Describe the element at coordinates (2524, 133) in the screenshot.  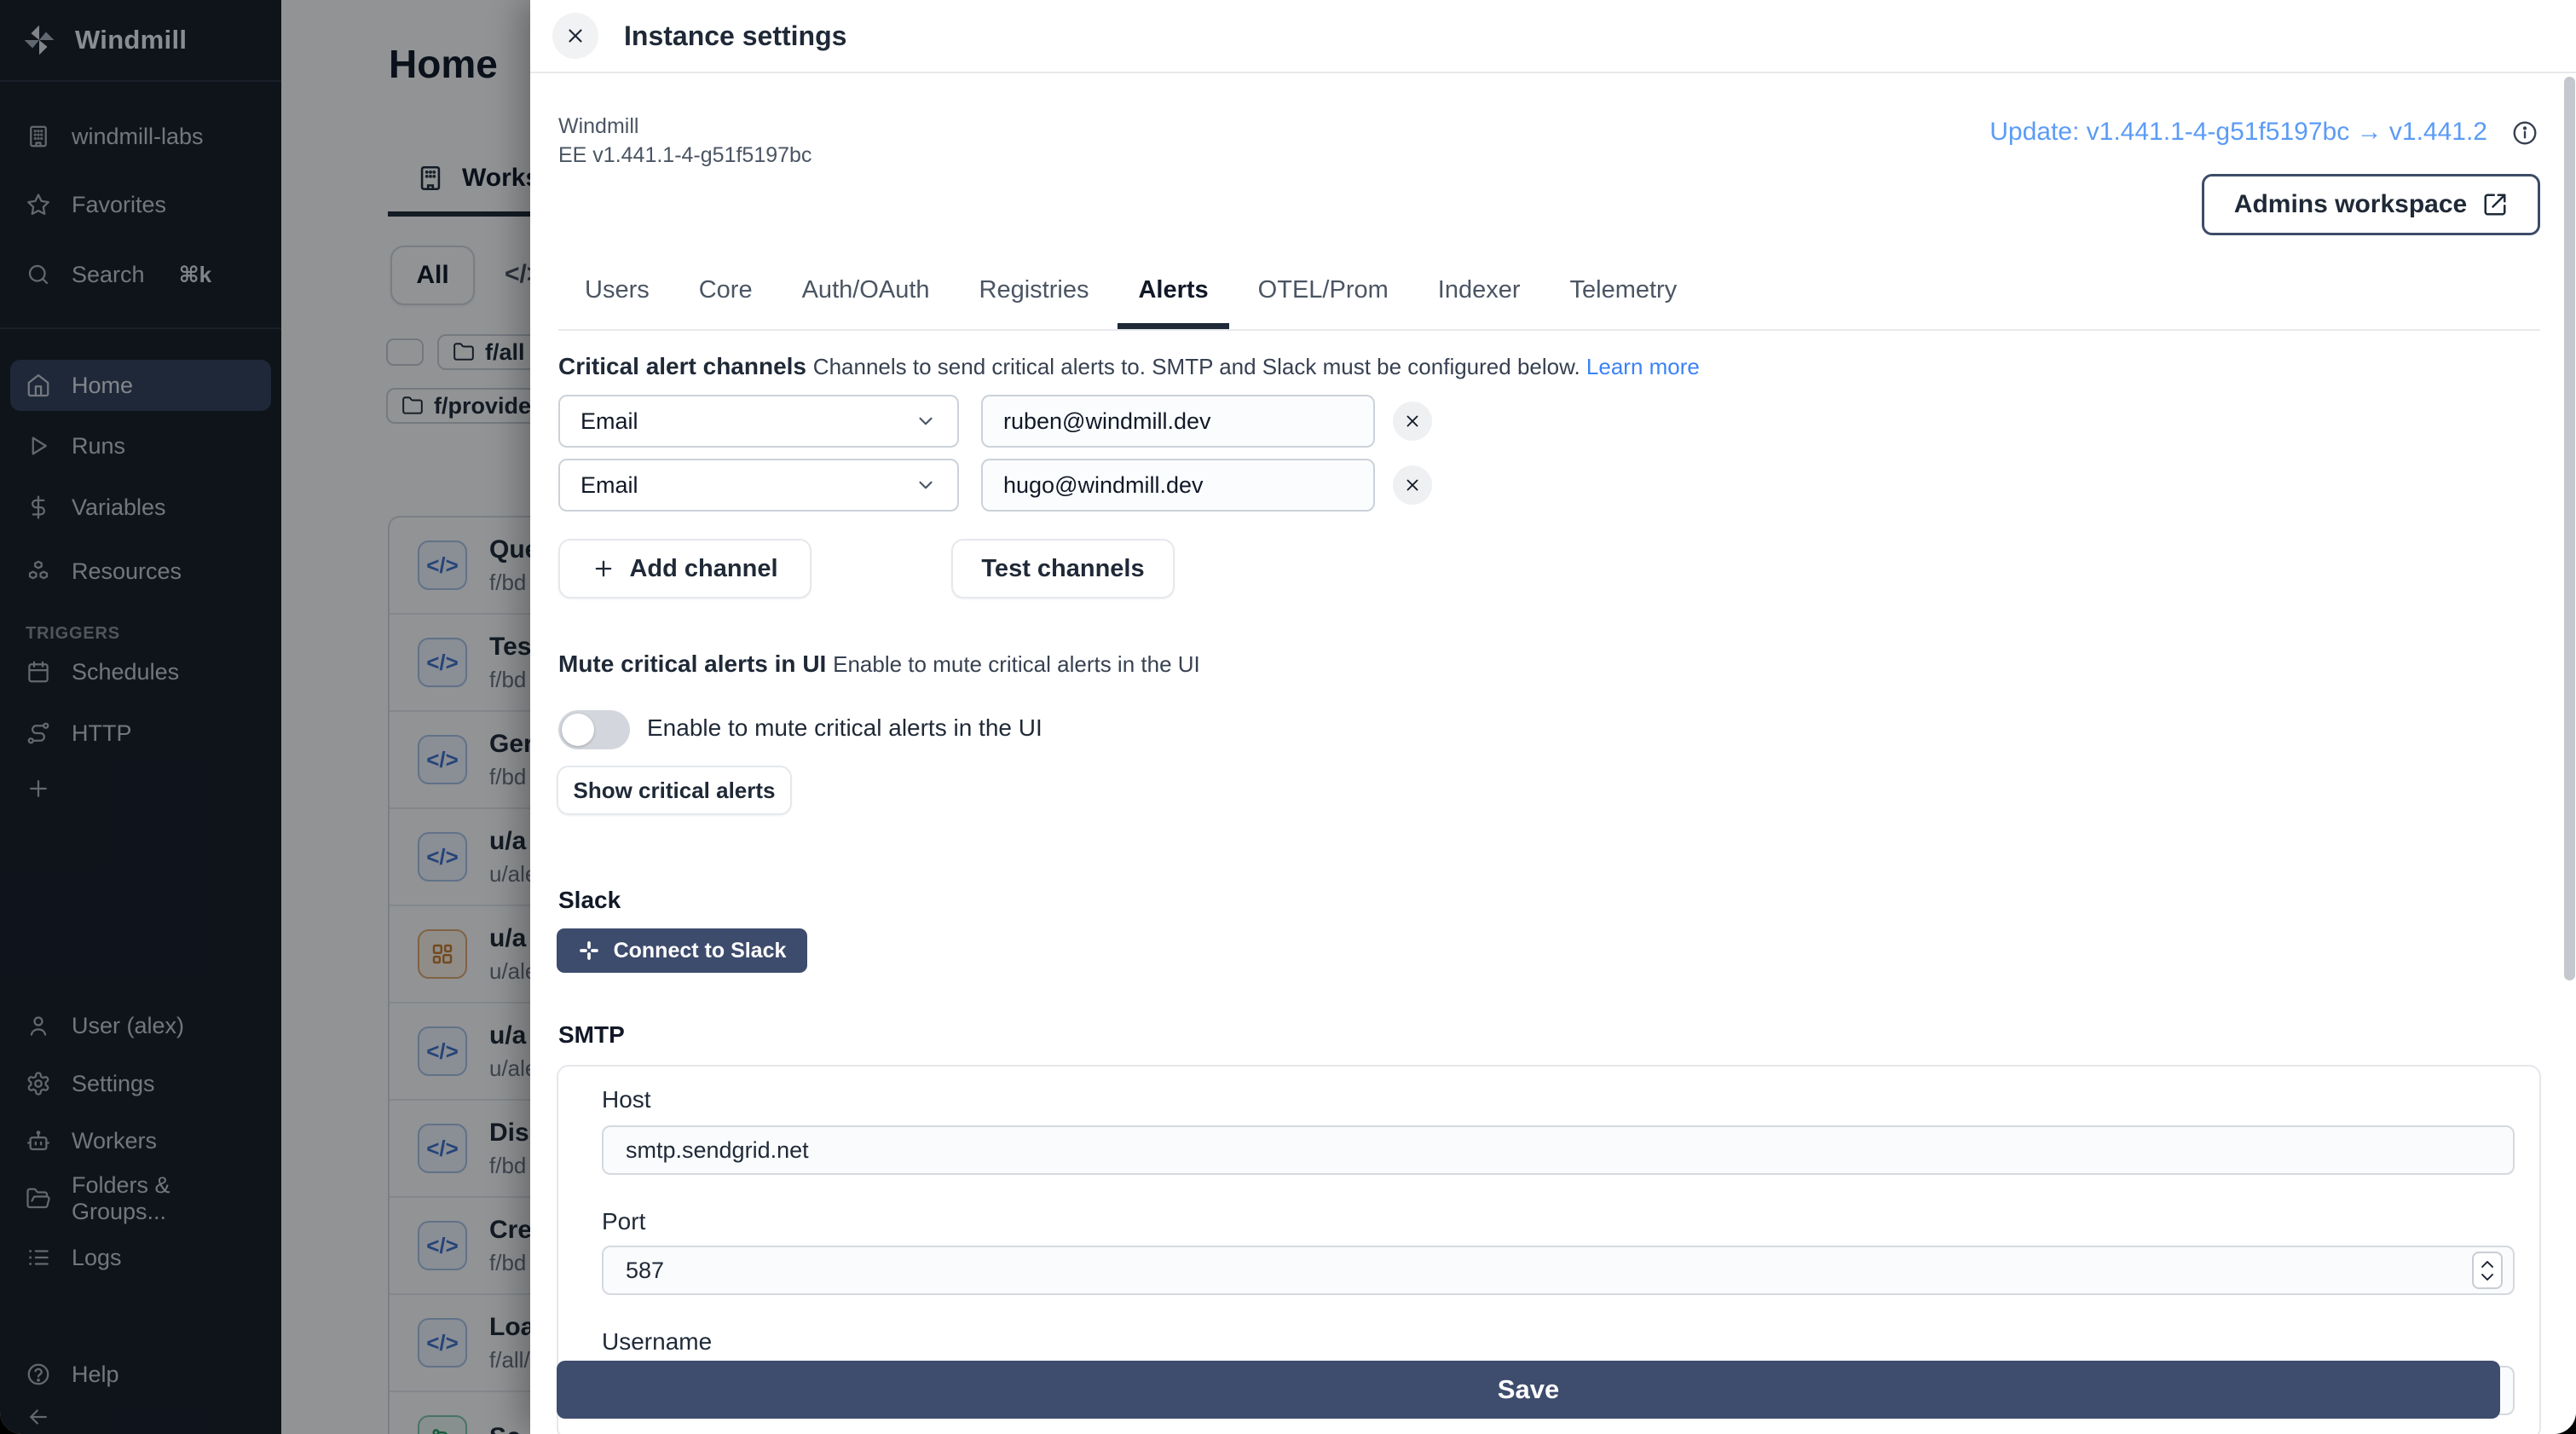
I see `info-icon` at that location.